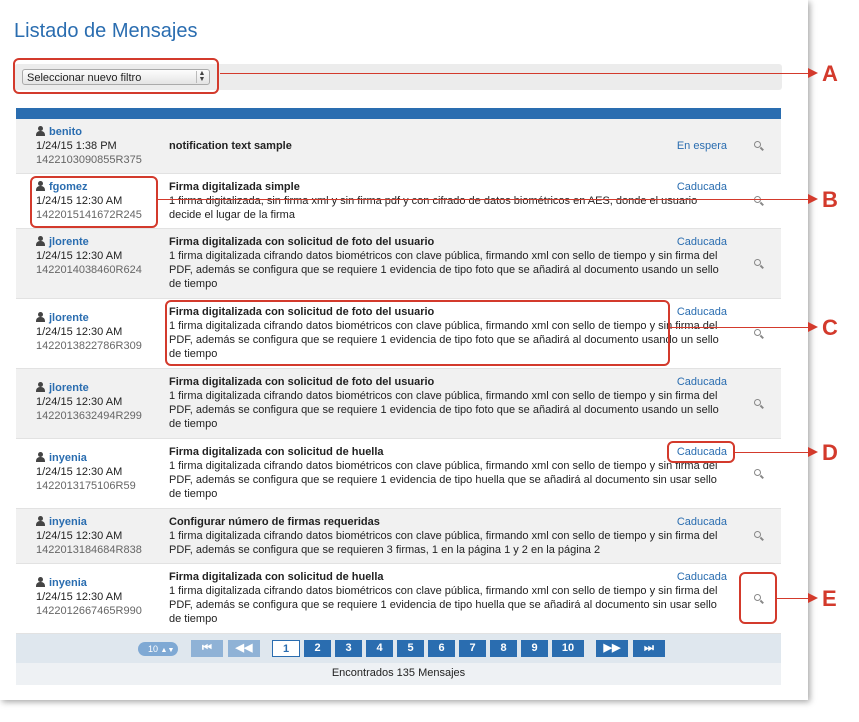 The height and width of the screenshot is (722, 859). What do you see at coordinates (568, 648) in the screenshot?
I see `page-10-button: 10` at bounding box center [568, 648].